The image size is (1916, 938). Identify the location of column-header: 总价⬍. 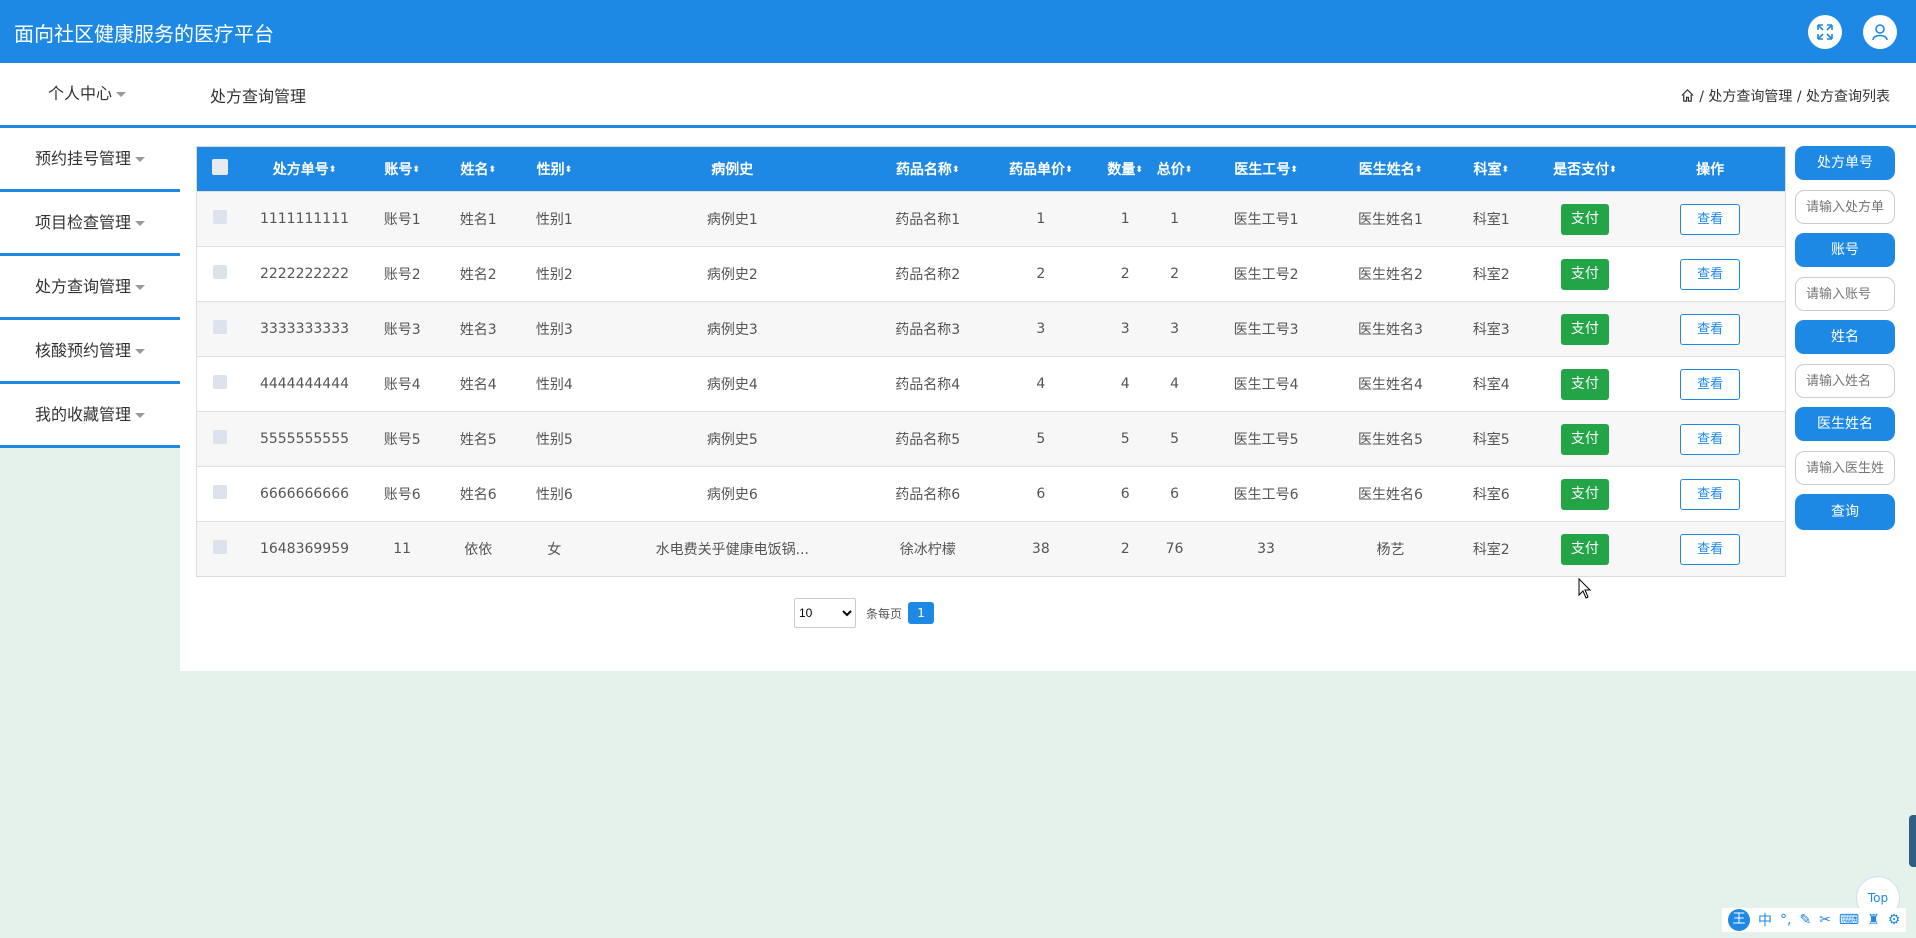
(1174, 169).